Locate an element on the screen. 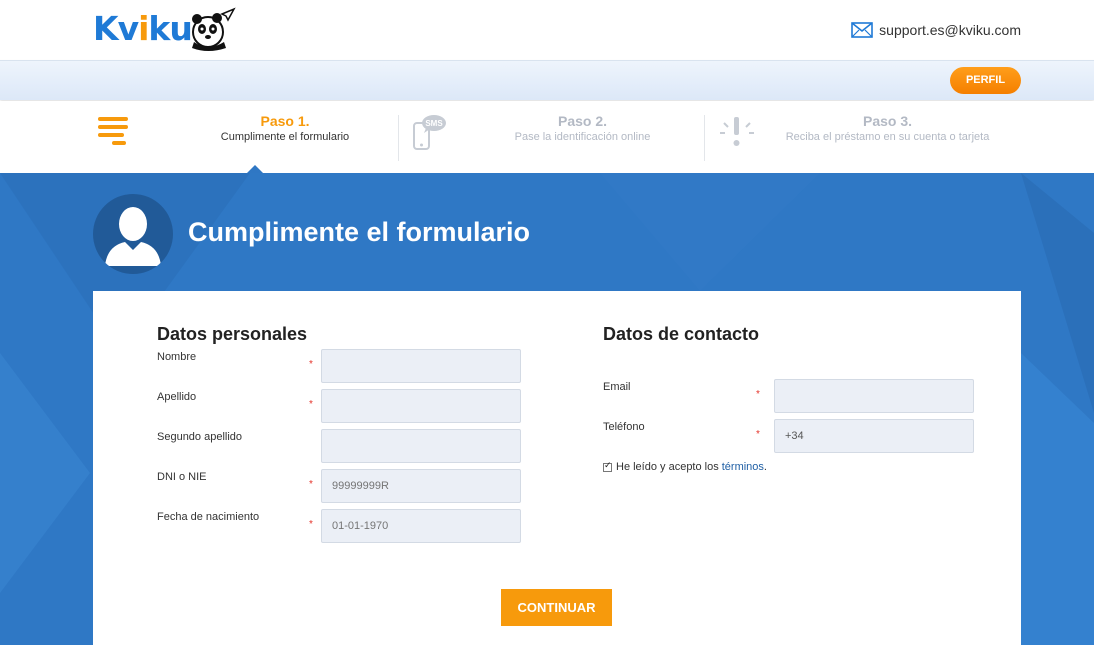  apellido-input is located at coordinates (421, 406).